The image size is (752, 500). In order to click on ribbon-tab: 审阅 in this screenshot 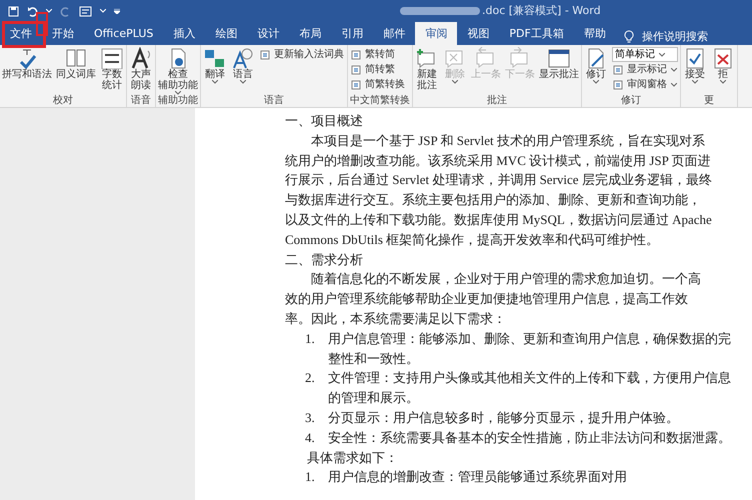, I will do `click(436, 33)`.